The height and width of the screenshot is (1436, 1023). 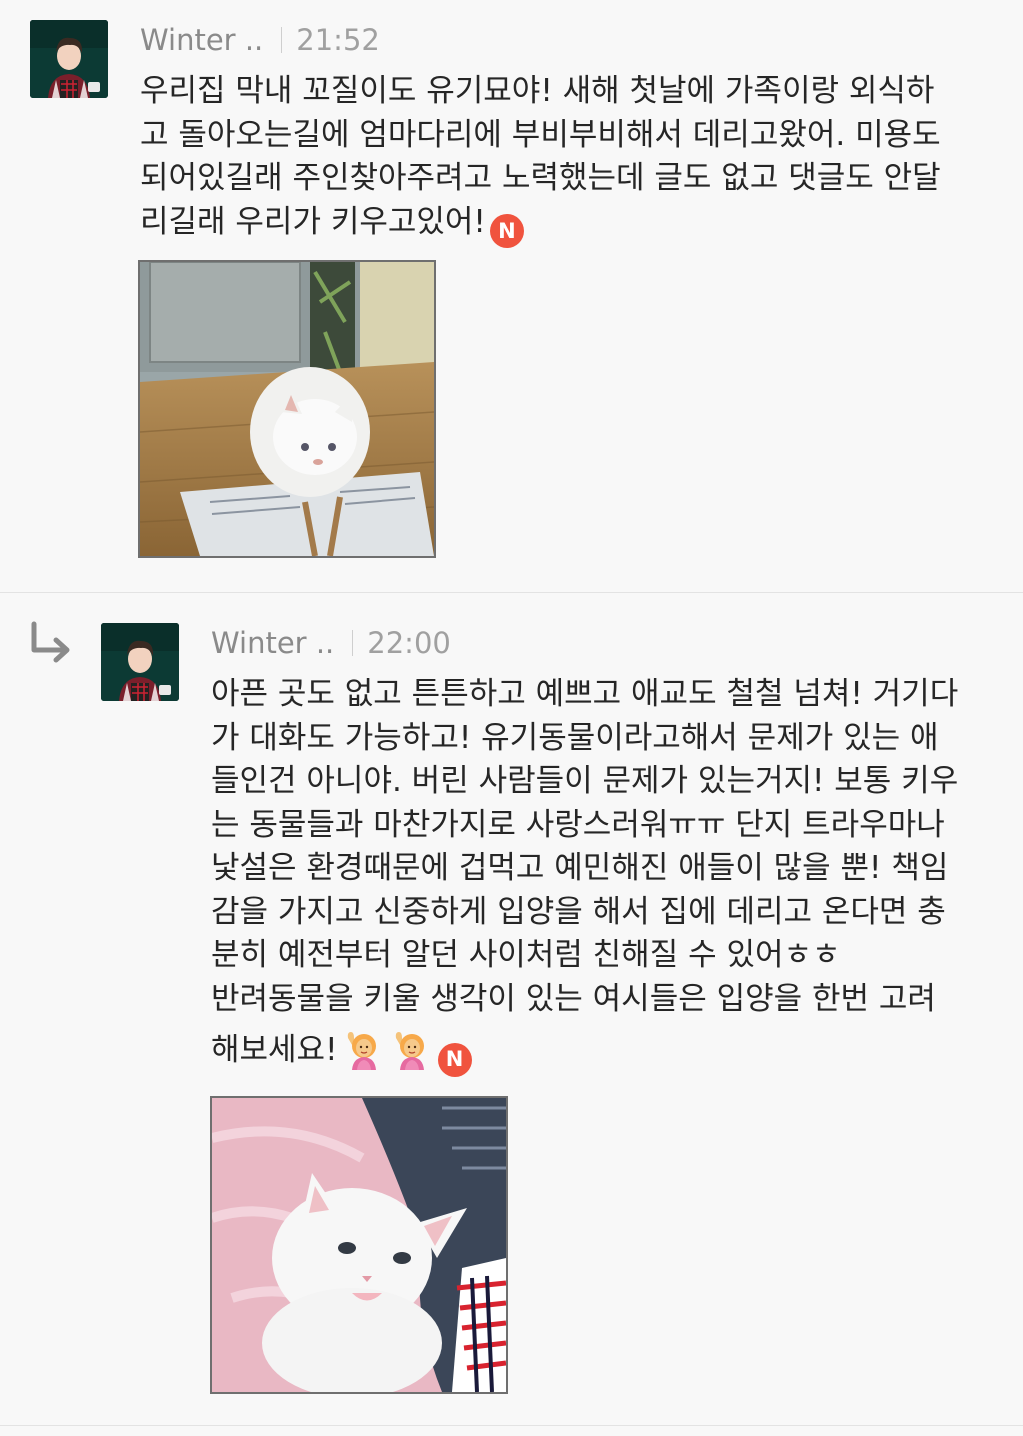 I want to click on text-line-last: 해보세요! N, so click(x=584, y=1053).